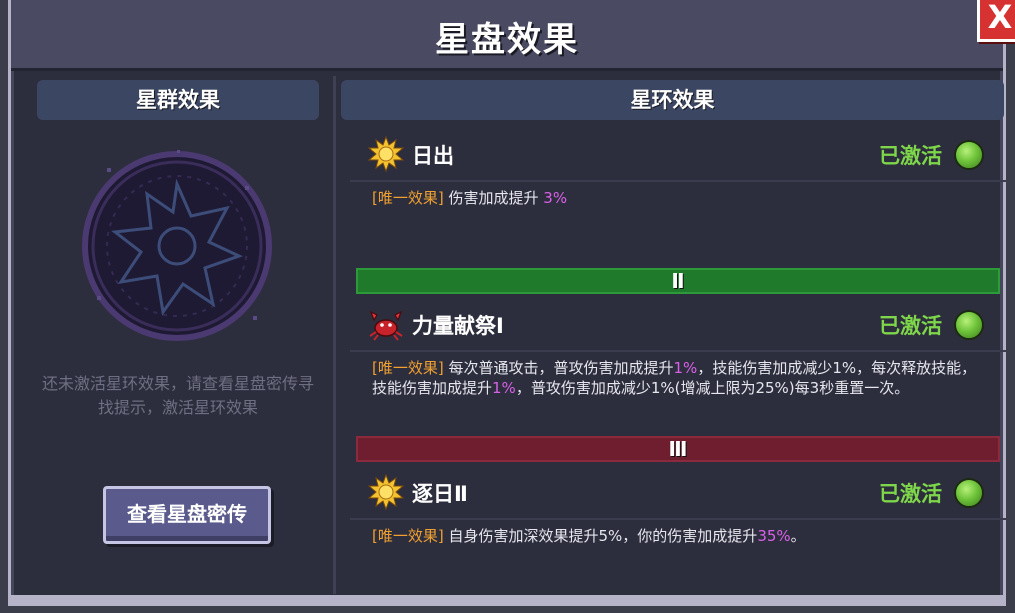  What do you see at coordinates (678, 155) in the screenshot?
I see `effect-header-row: 日出 已激活` at bounding box center [678, 155].